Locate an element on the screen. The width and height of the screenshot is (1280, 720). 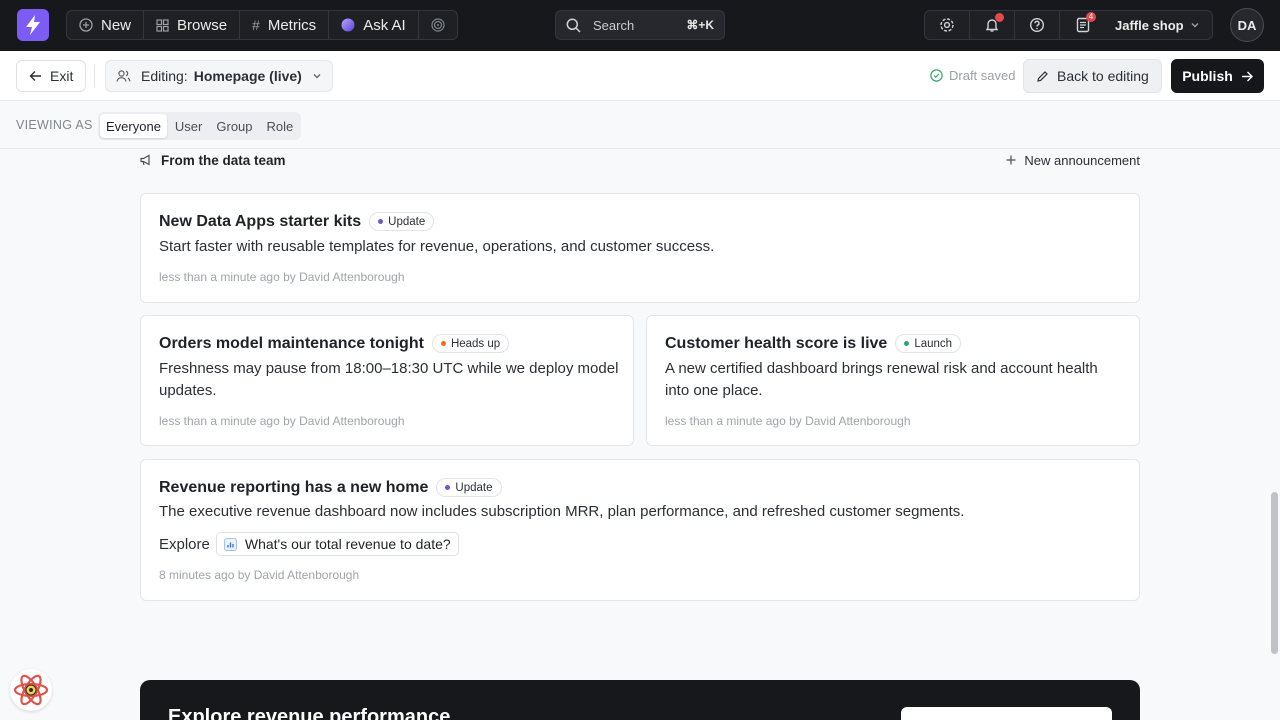
tag-label: Update is located at coordinates (407, 221).